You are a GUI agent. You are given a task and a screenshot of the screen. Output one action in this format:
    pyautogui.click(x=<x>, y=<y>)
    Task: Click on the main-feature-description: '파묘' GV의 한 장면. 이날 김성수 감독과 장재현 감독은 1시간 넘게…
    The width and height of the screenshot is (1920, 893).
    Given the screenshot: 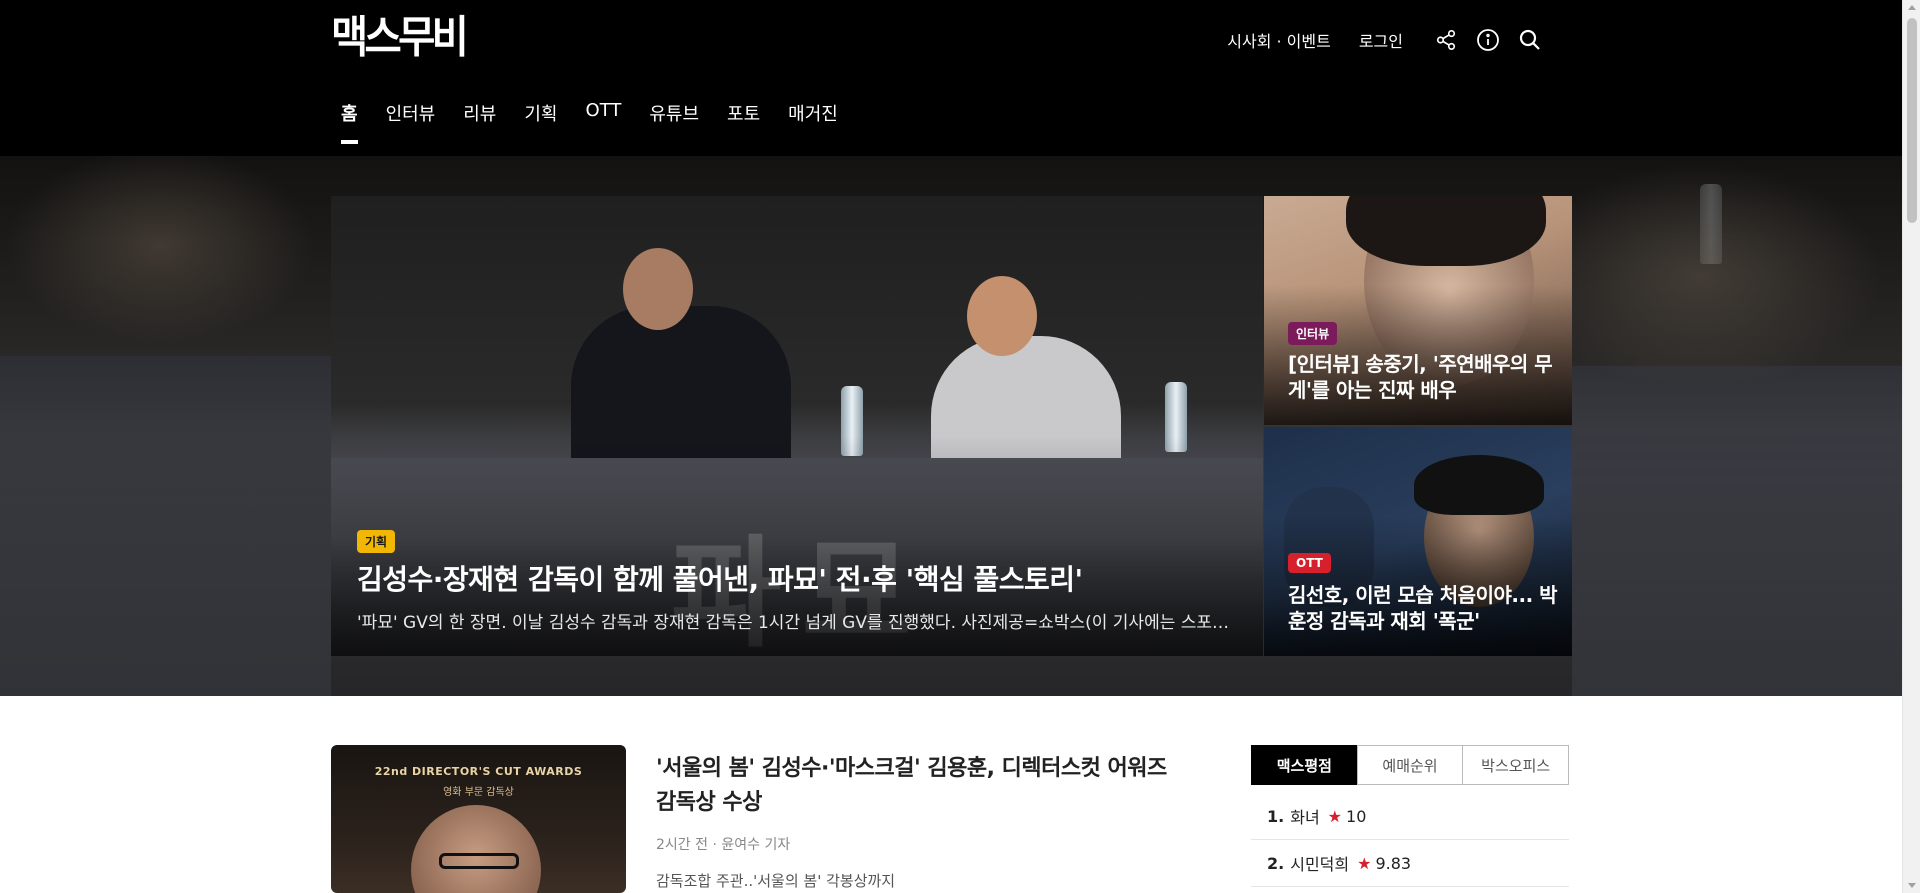 What is the action you would take?
    pyautogui.click(x=797, y=623)
    